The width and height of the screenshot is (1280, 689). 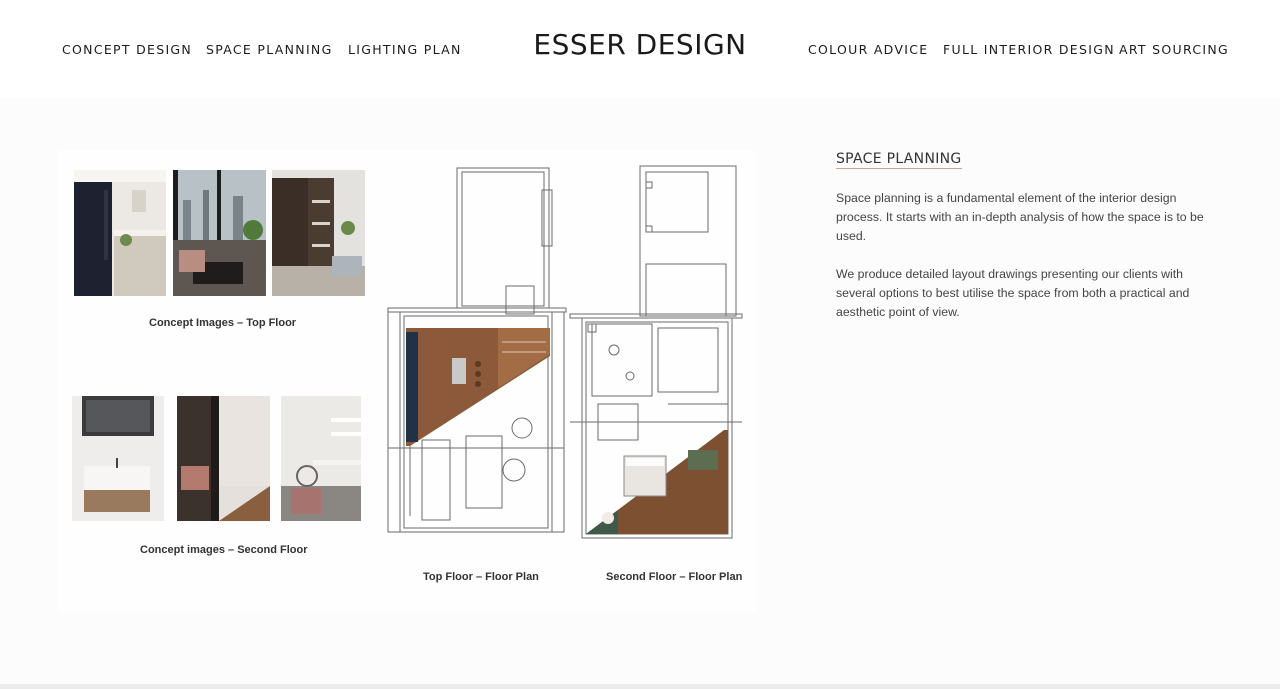 What do you see at coordinates (321, 458) in the screenshot?
I see `concept-image-study` at bounding box center [321, 458].